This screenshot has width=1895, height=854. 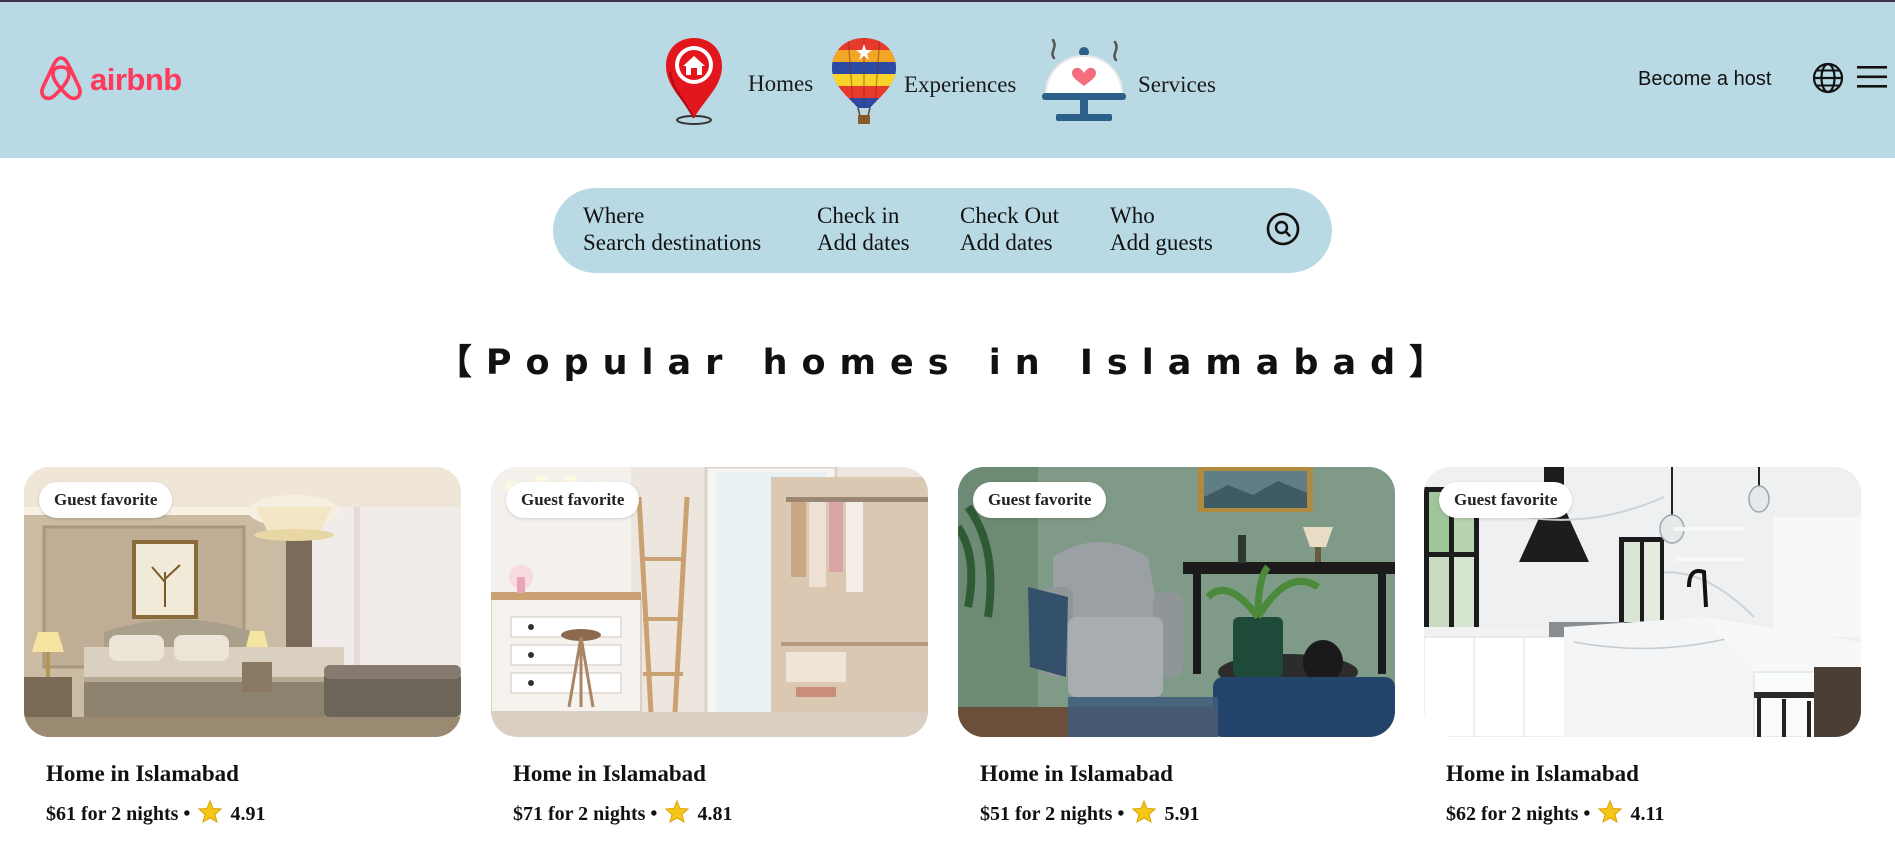 I want to click on nav-services-label: Services, so click(x=1177, y=84).